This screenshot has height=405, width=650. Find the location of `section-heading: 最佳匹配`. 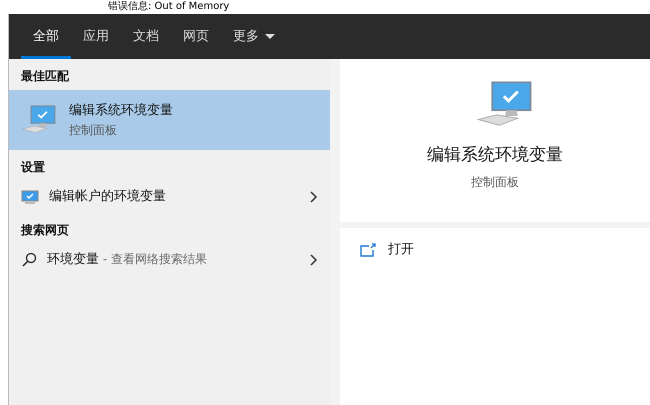

section-heading: 最佳匹配 is located at coordinates (45, 76).